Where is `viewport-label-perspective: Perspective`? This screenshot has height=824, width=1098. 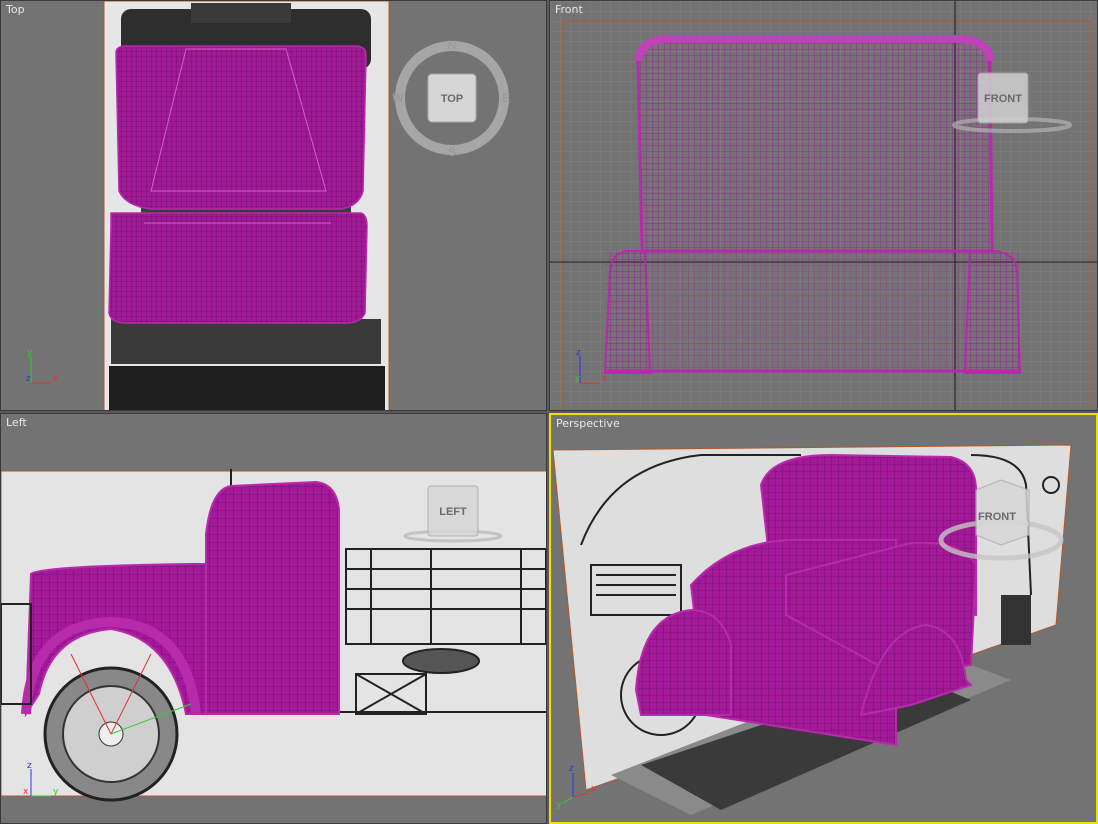 viewport-label-perspective: Perspective is located at coordinates (588, 423).